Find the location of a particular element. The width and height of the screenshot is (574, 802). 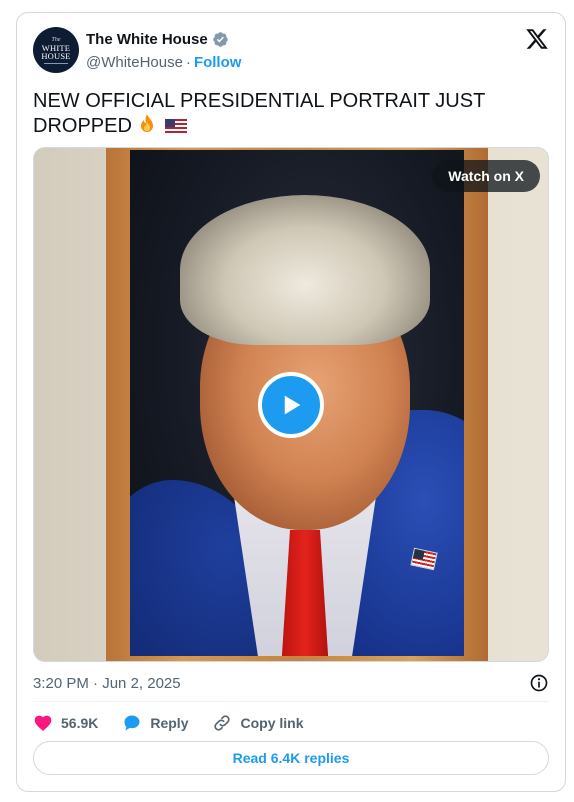

fire-emoji is located at coordinates (147, 123).